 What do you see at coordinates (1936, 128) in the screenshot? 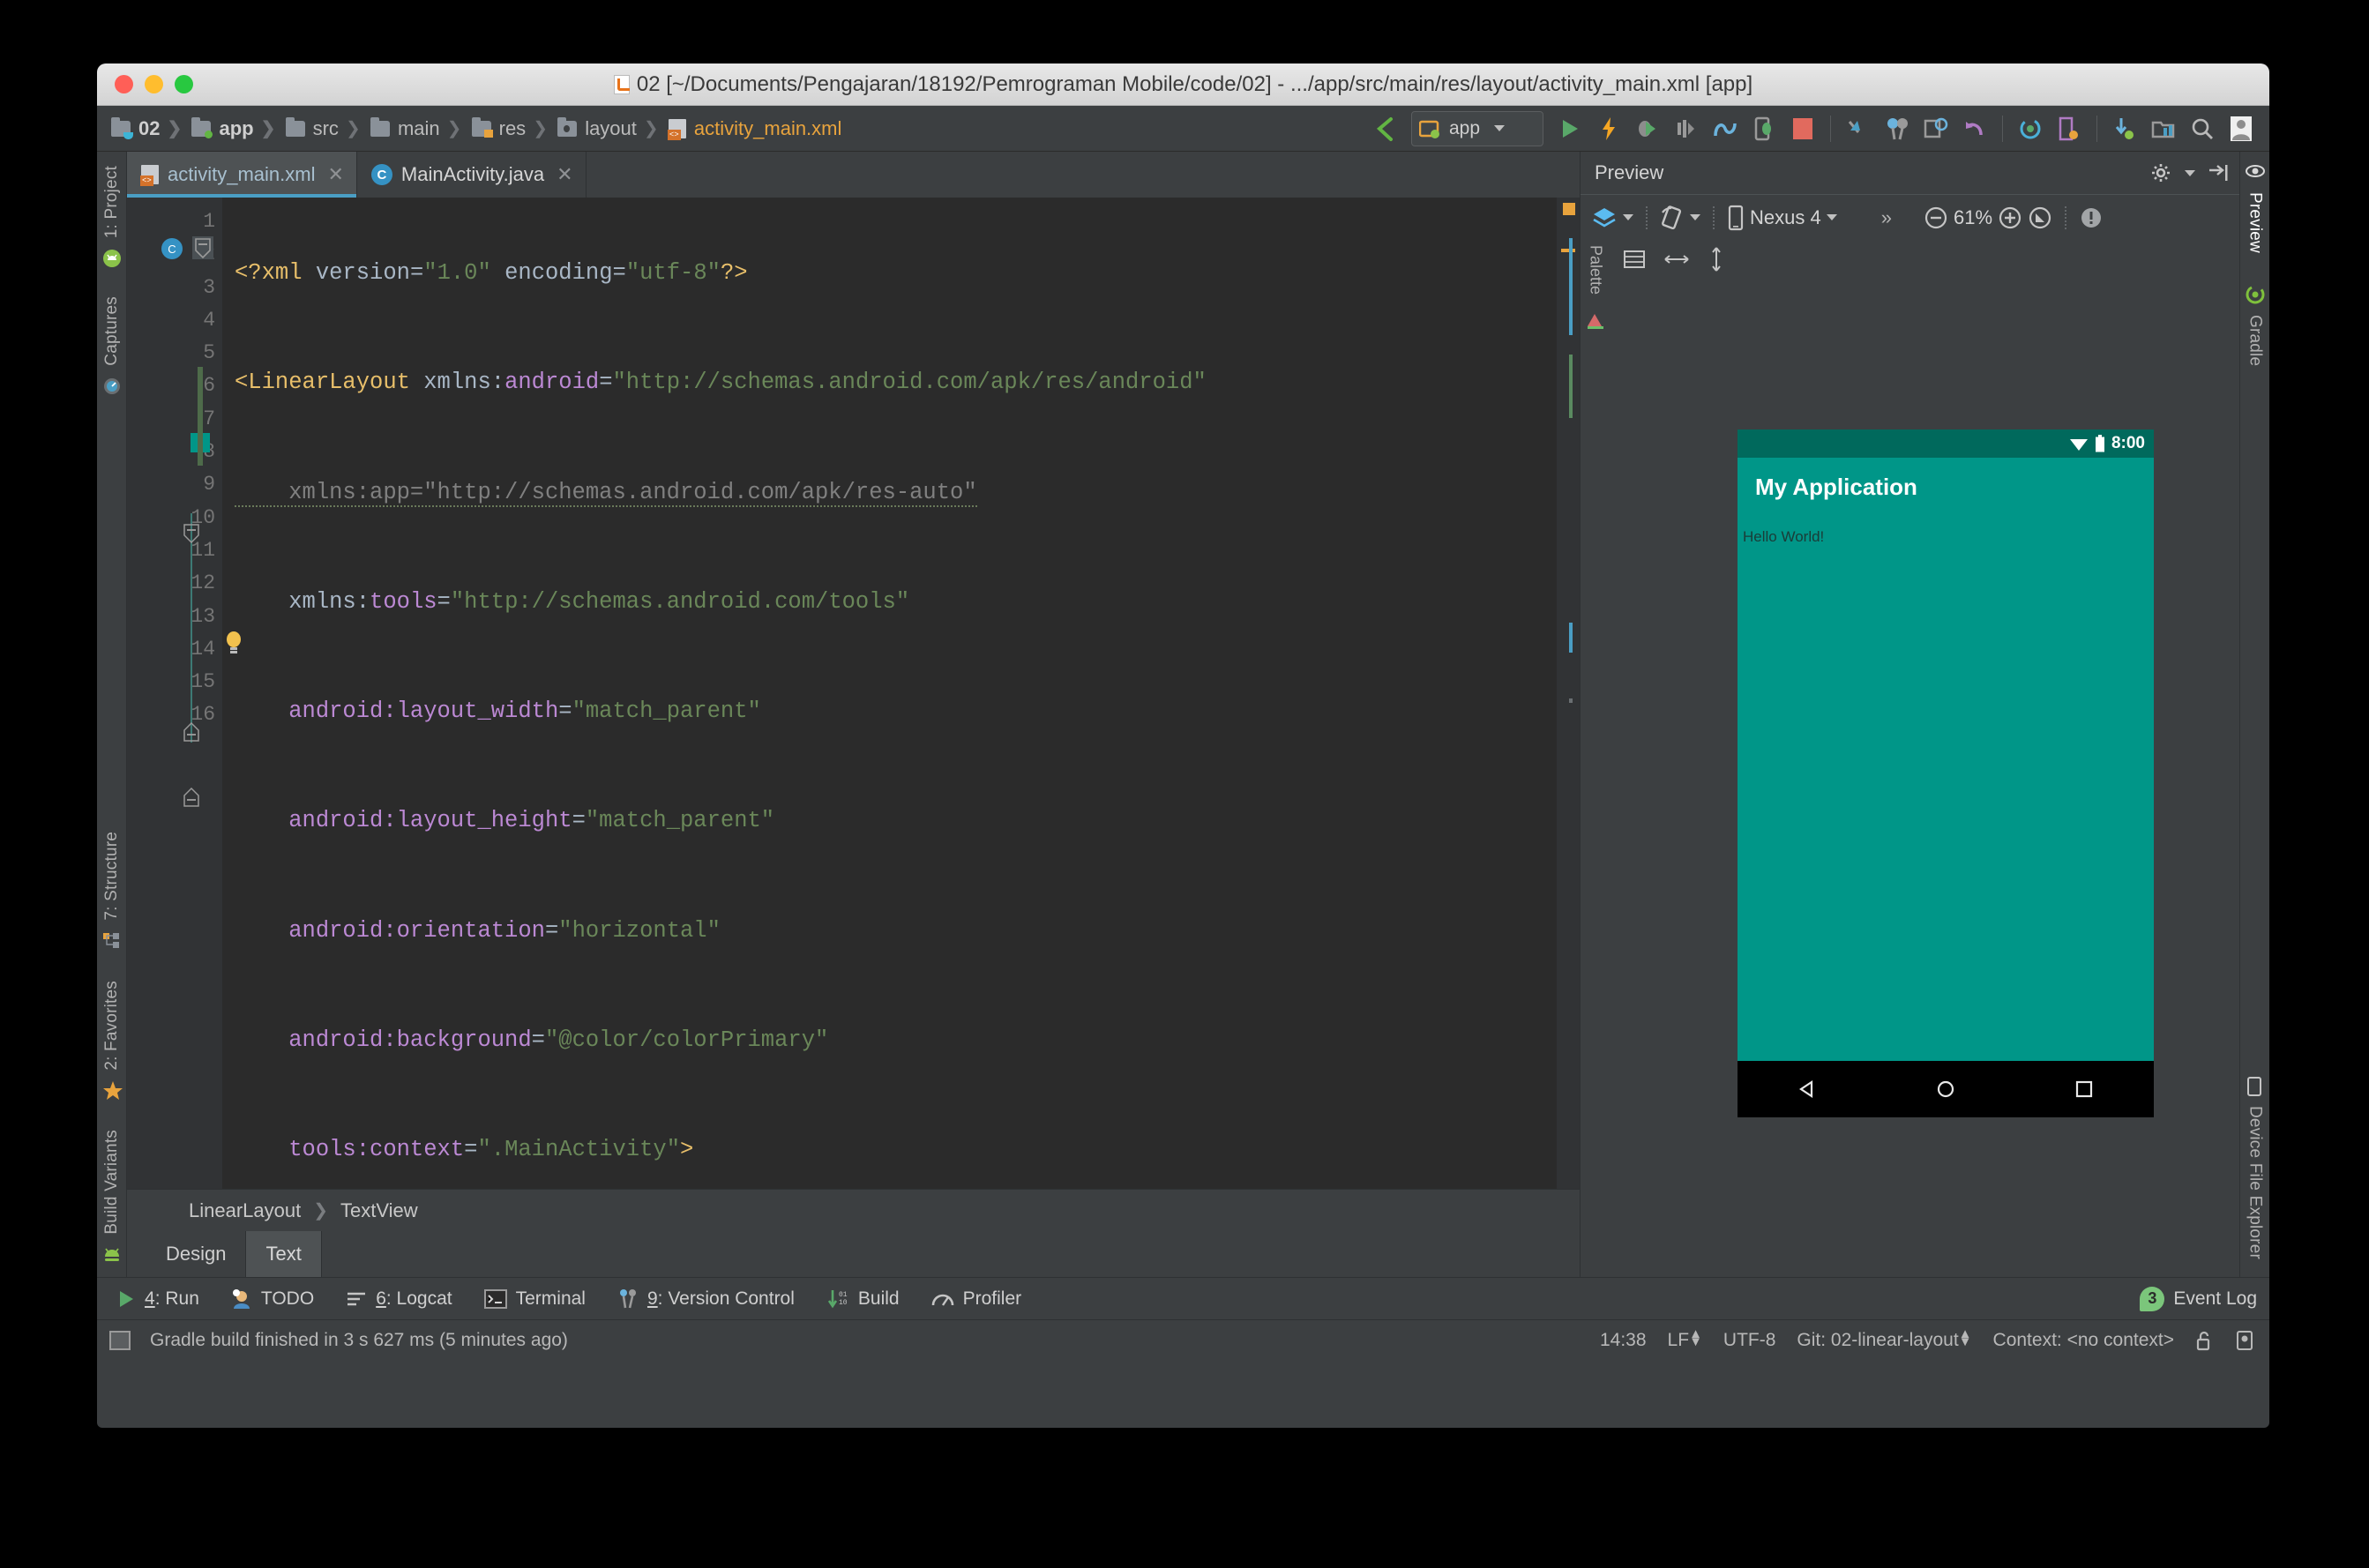
I see `sdk-manager-icon` at bounding box center [1936, 128].